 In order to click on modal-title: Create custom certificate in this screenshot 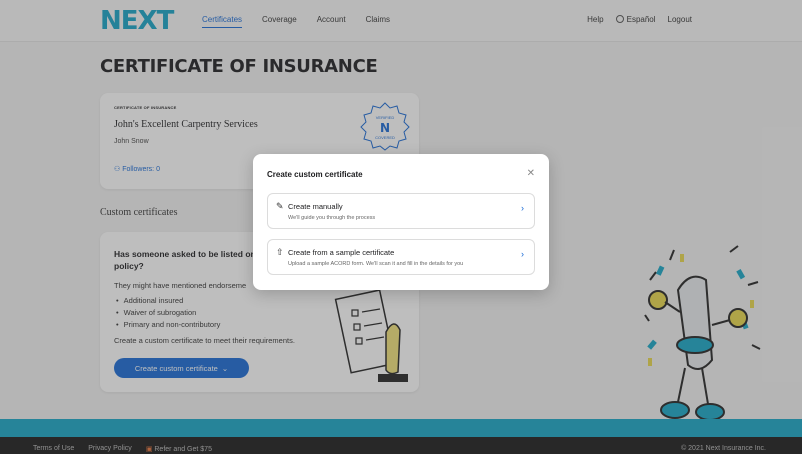, I will do `click(315, 174)`.